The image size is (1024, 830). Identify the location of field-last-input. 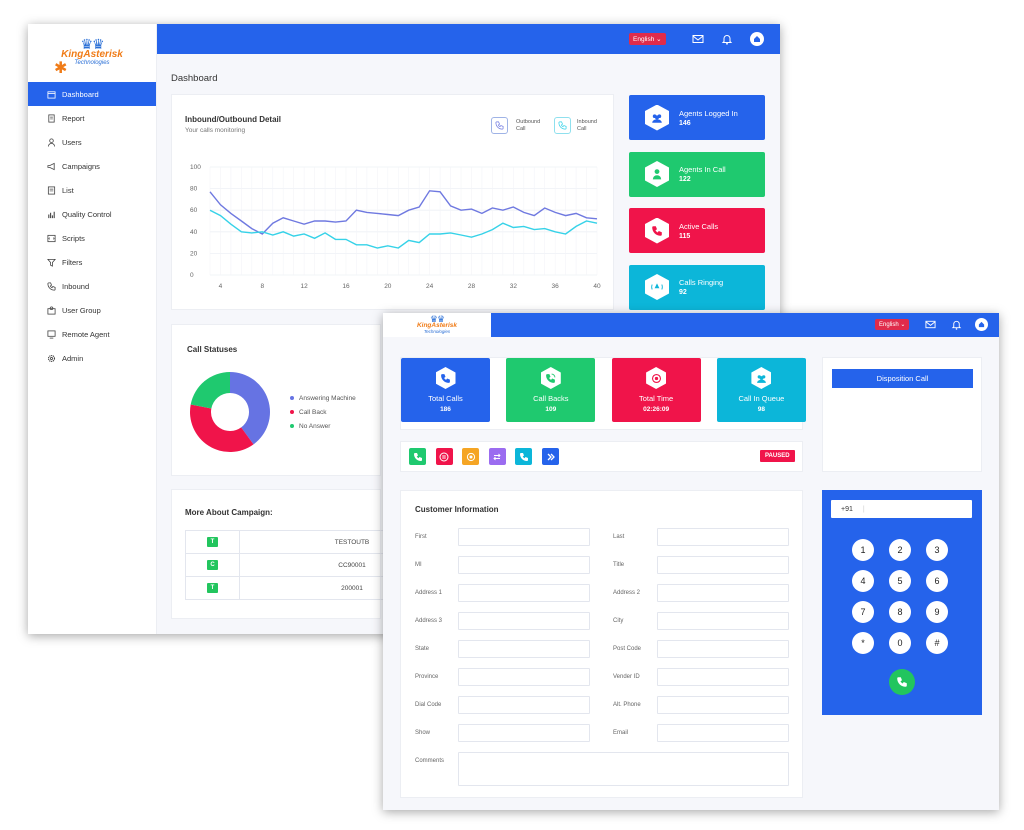
(723, 537).